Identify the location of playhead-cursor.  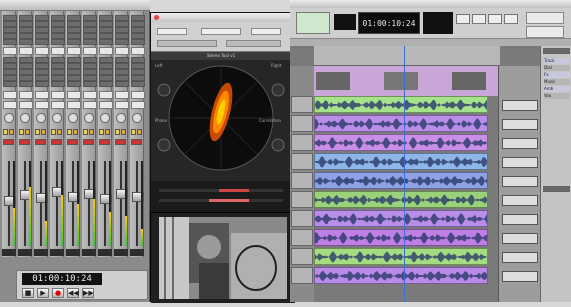
(404, 174).